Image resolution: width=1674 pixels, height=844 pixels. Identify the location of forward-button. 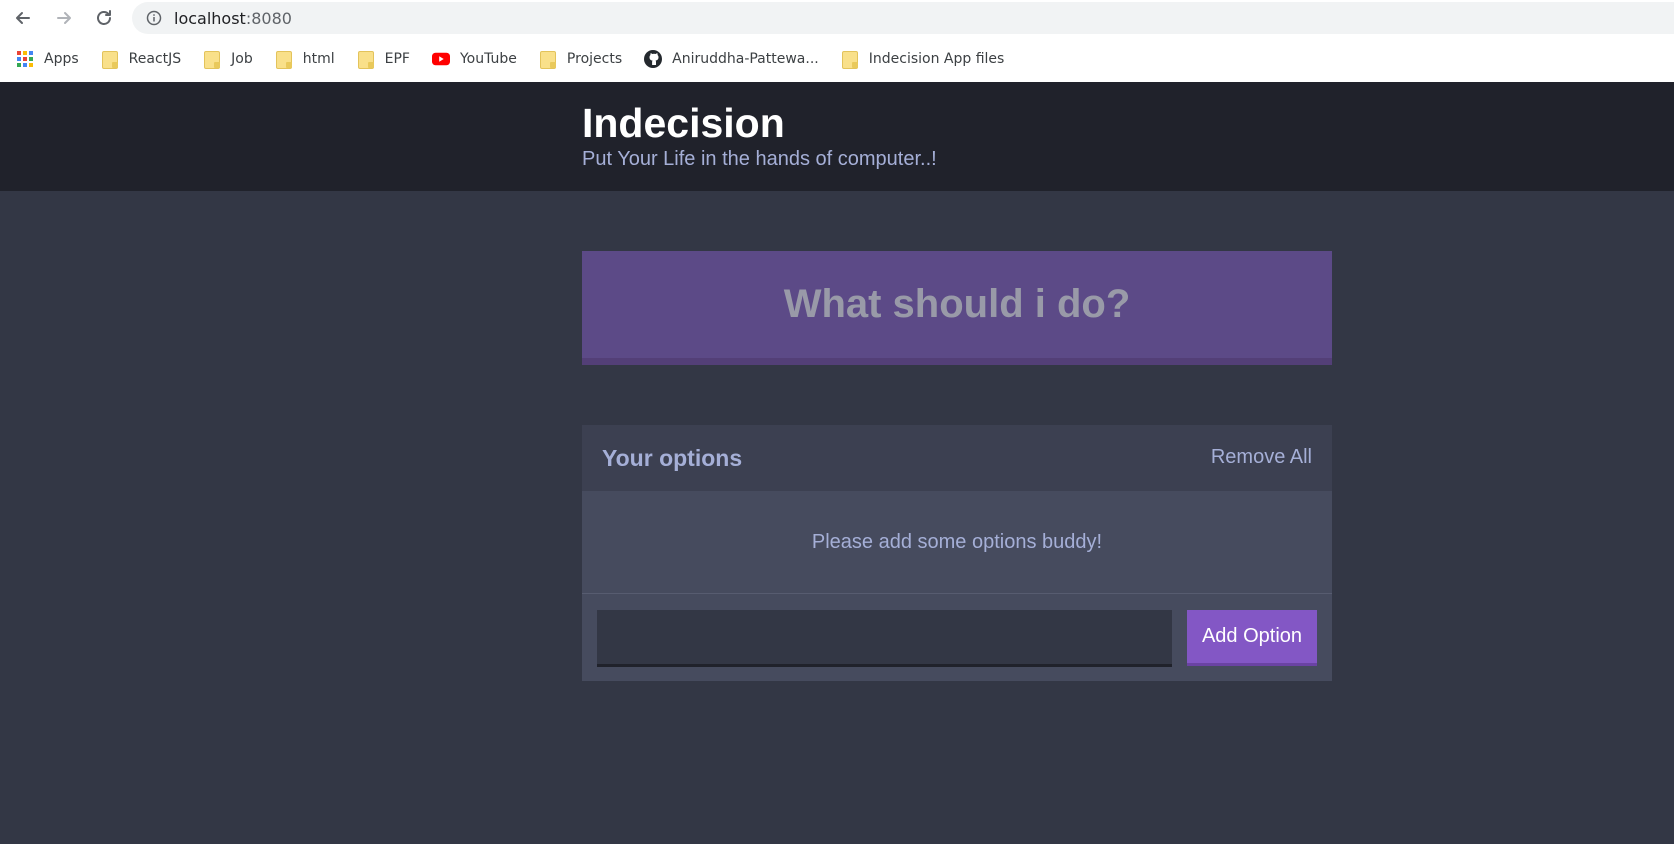
(64, 18).